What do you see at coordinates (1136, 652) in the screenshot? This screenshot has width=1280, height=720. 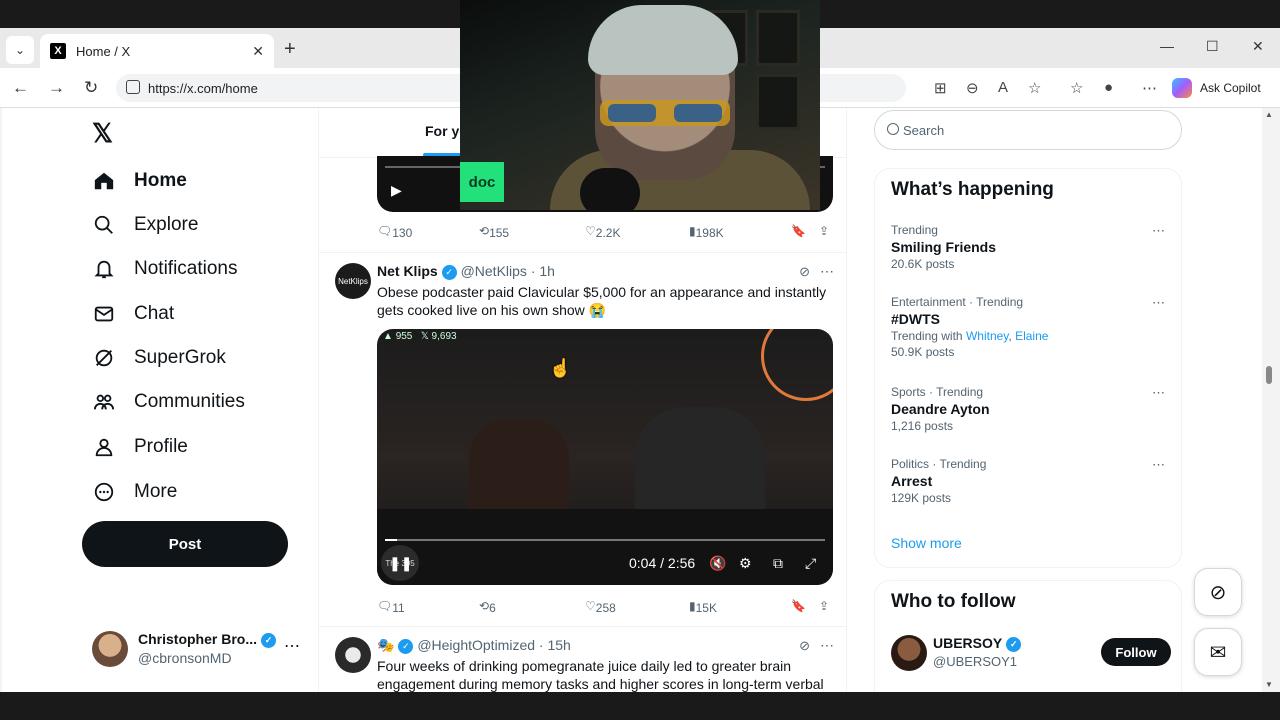 I see `follow-button: Follow` at bounding box center [1136, 652].